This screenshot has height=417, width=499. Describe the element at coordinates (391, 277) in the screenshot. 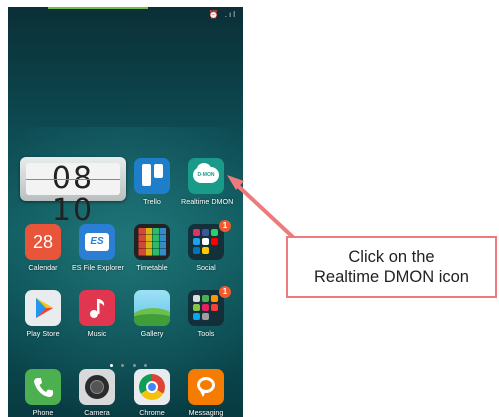

I see `callout-line2: Realtime DMON icon` at that location.